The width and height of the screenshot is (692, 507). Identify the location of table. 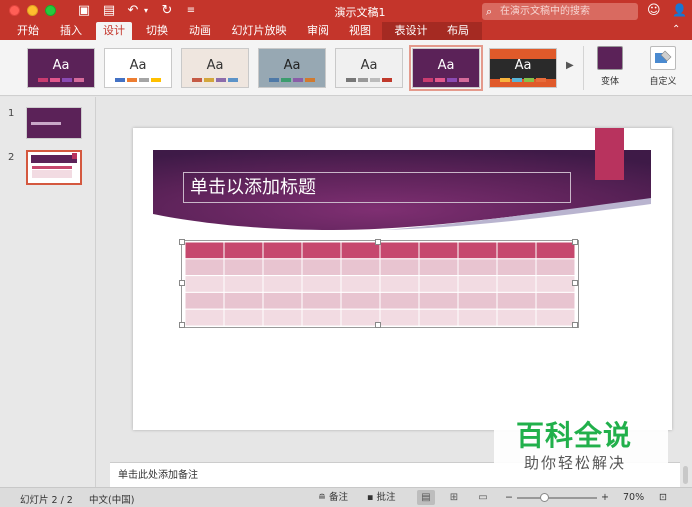
(380, 284).